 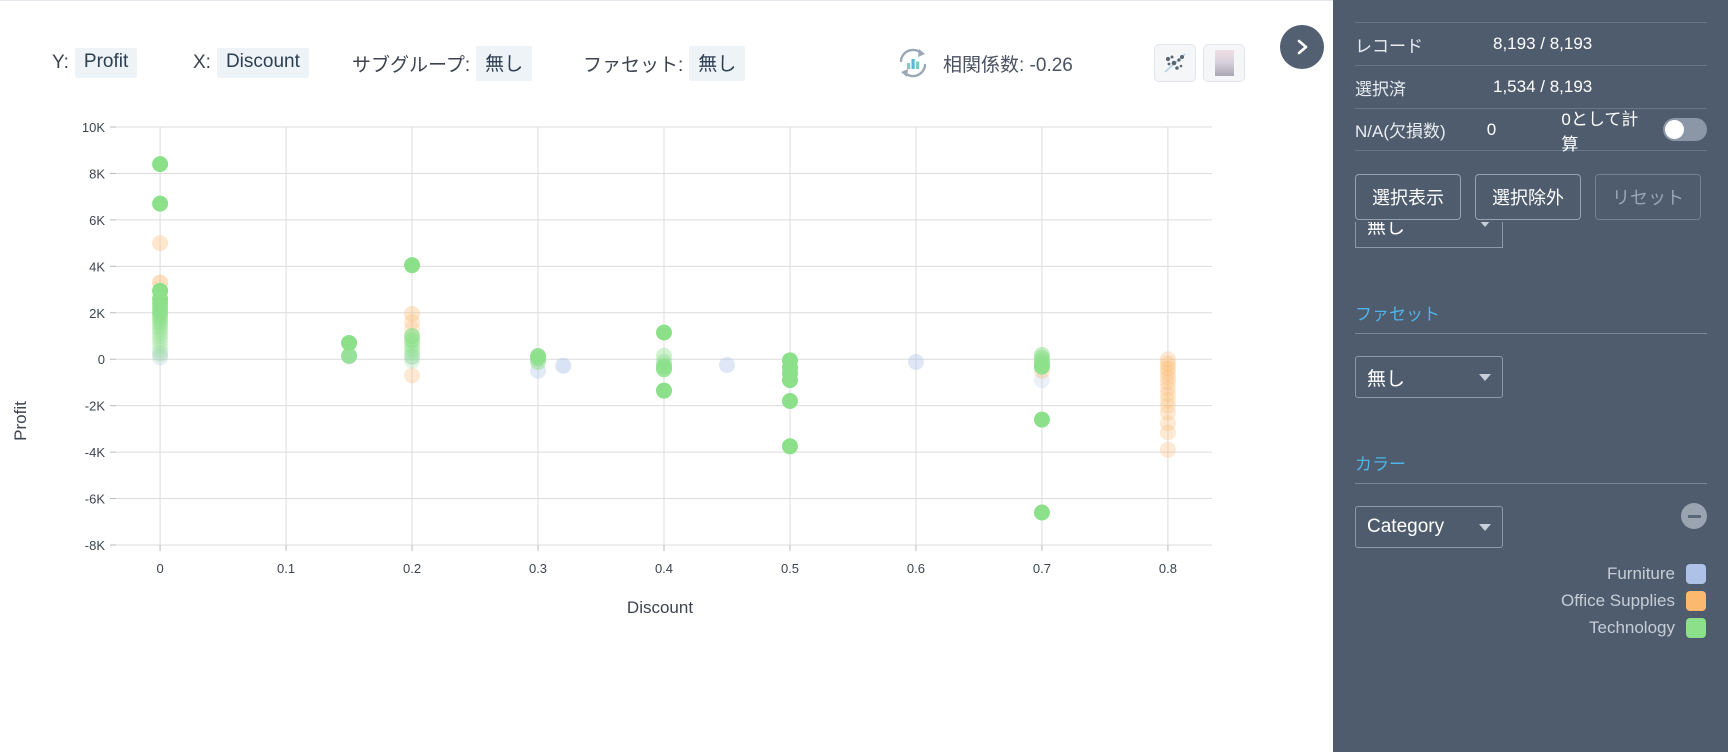 I want to click on legend-color-swatch, so click(x=1696, y=573).